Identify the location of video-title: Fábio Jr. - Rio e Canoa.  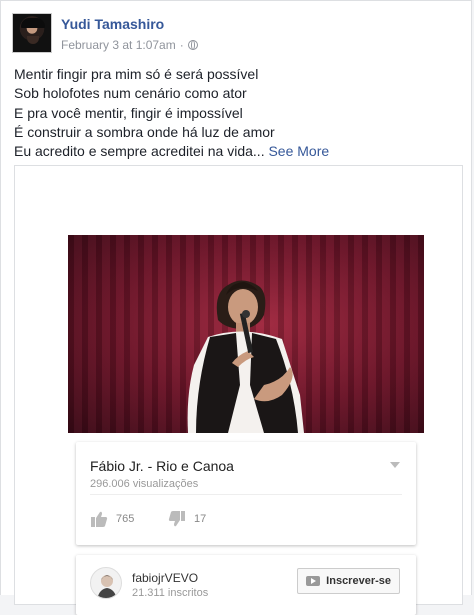
(162, 466).